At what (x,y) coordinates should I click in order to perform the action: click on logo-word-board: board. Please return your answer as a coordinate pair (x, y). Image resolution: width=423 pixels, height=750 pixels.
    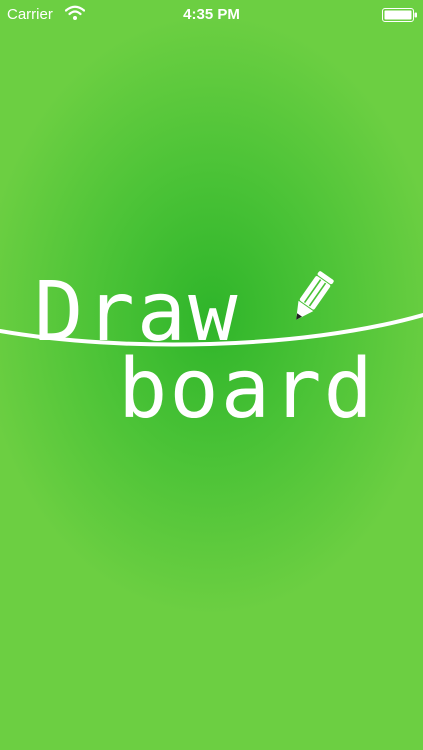
    Looking at the image, I should click on (246, 389).